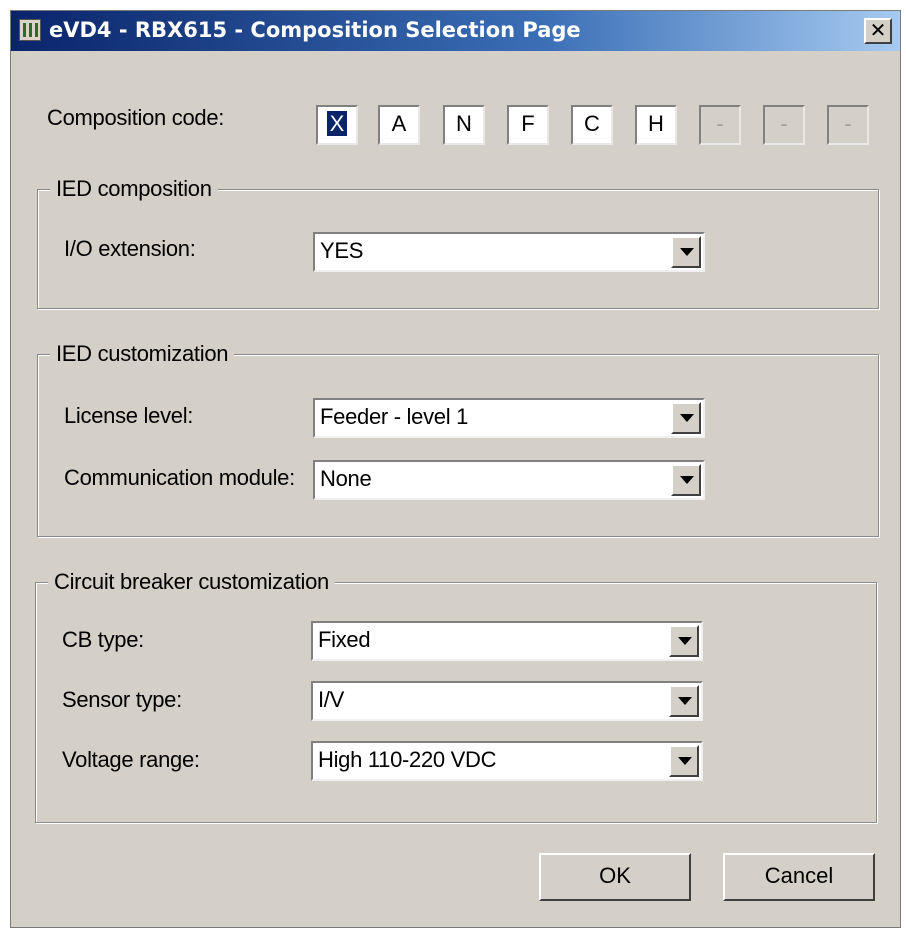 The image size is (906, 930). Describe the element at coordinates (528, 125) in the screenshot. I see `composition-code-field-4: F` at that location.